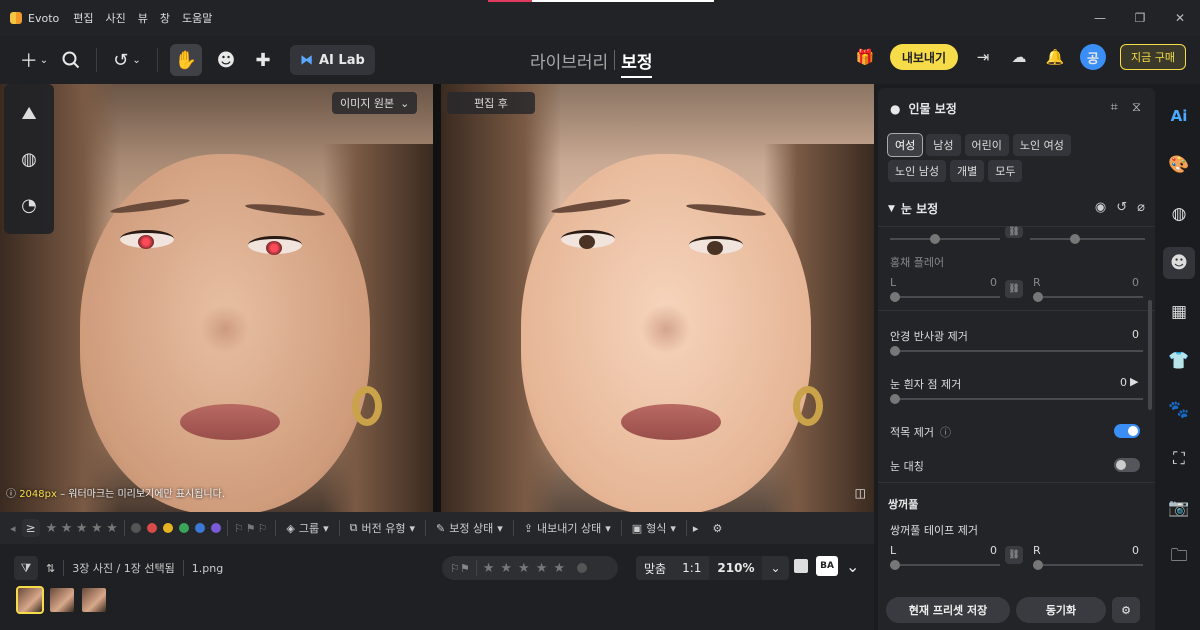  I want to click on chevron-right-icon: ▸, so click(696, 528).